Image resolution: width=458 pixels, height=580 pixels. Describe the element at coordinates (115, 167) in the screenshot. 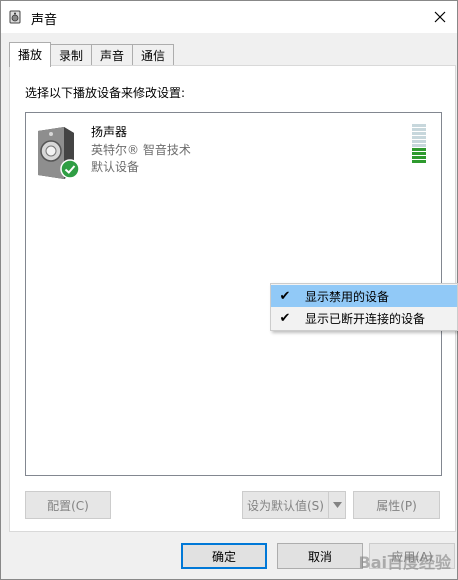

I see `device-status: 默认设备` at that location.